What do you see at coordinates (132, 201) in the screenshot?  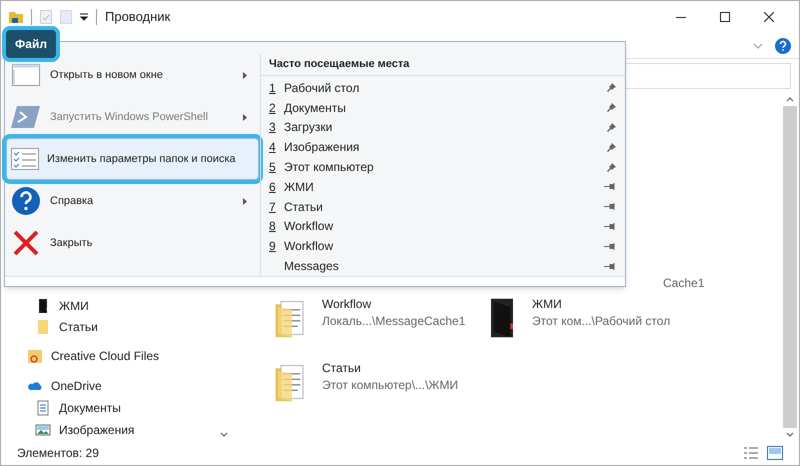 I see `menu-item: Справка` at bounding box center [132, 201].